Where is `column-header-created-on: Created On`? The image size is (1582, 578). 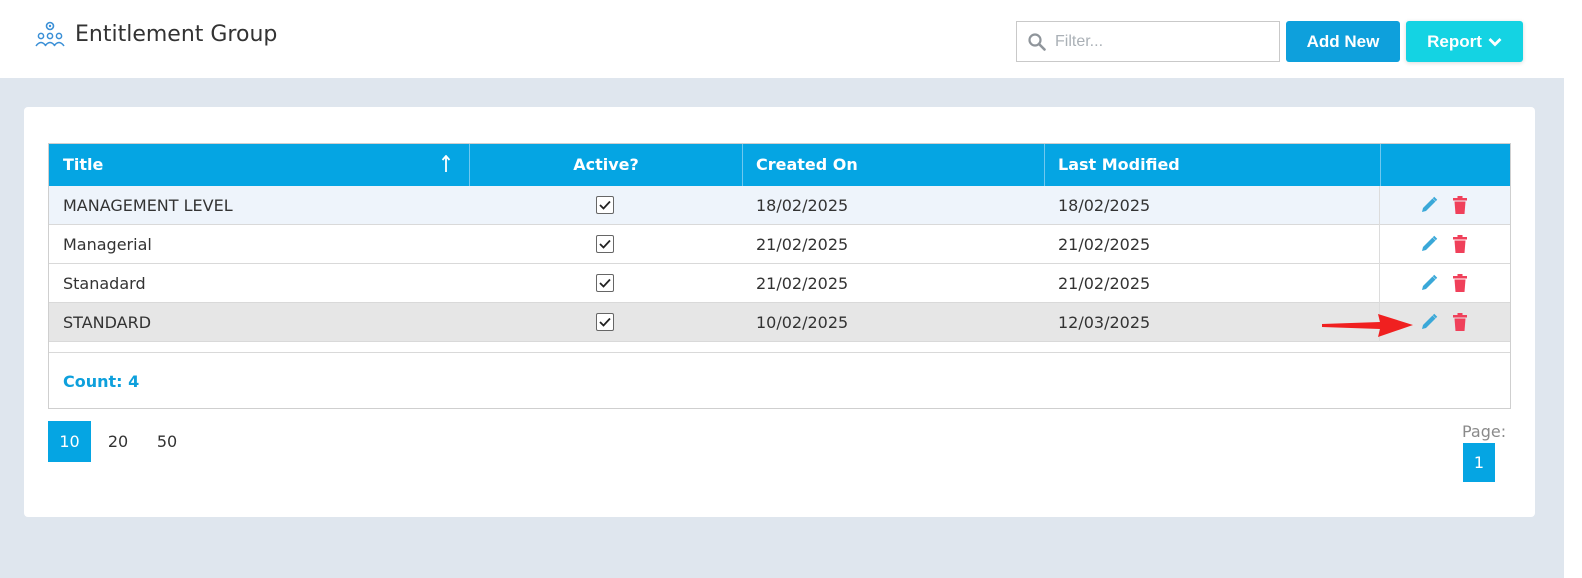 column-header-created-on: Created On is located at coordinates (894, 165).